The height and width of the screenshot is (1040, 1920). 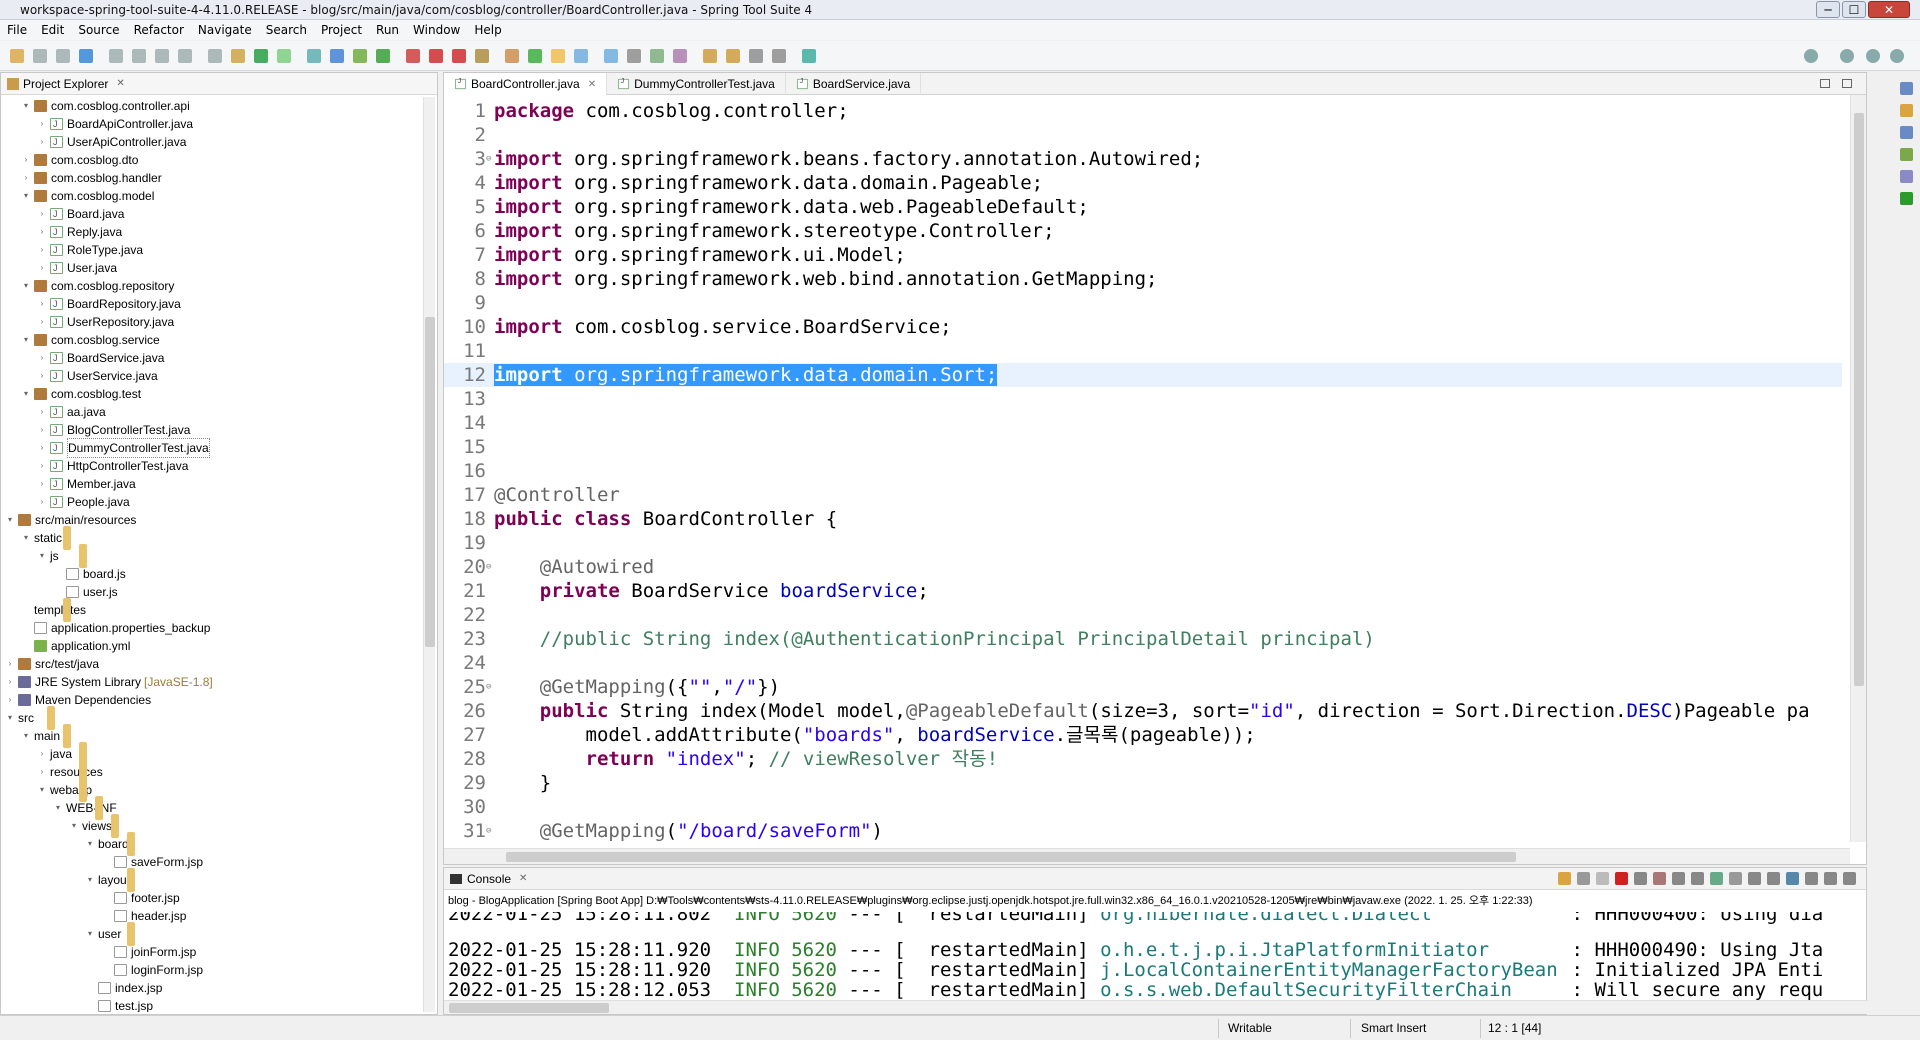 I want to click on console-toolbar-16-icon, so click(x=1849, y=878).